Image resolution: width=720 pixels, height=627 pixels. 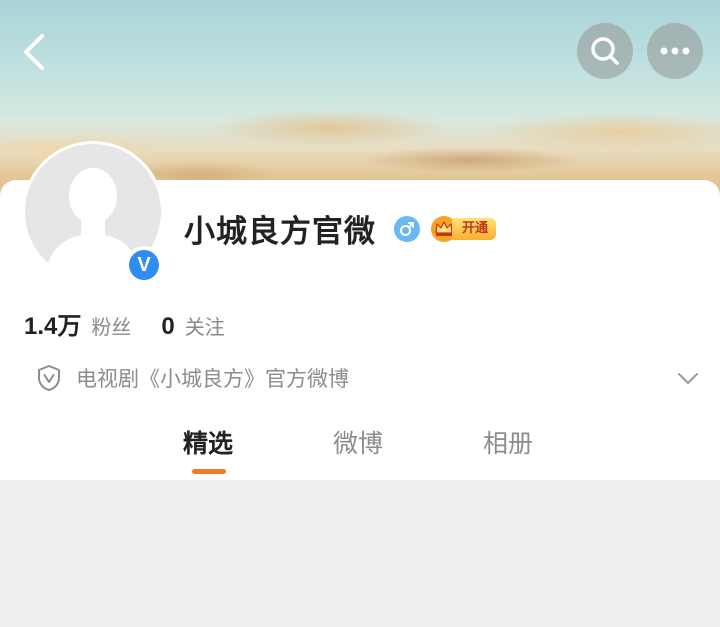 I want to click on description-text: 电视剧《小城良方》官方微博, so click(x=212, y=379).